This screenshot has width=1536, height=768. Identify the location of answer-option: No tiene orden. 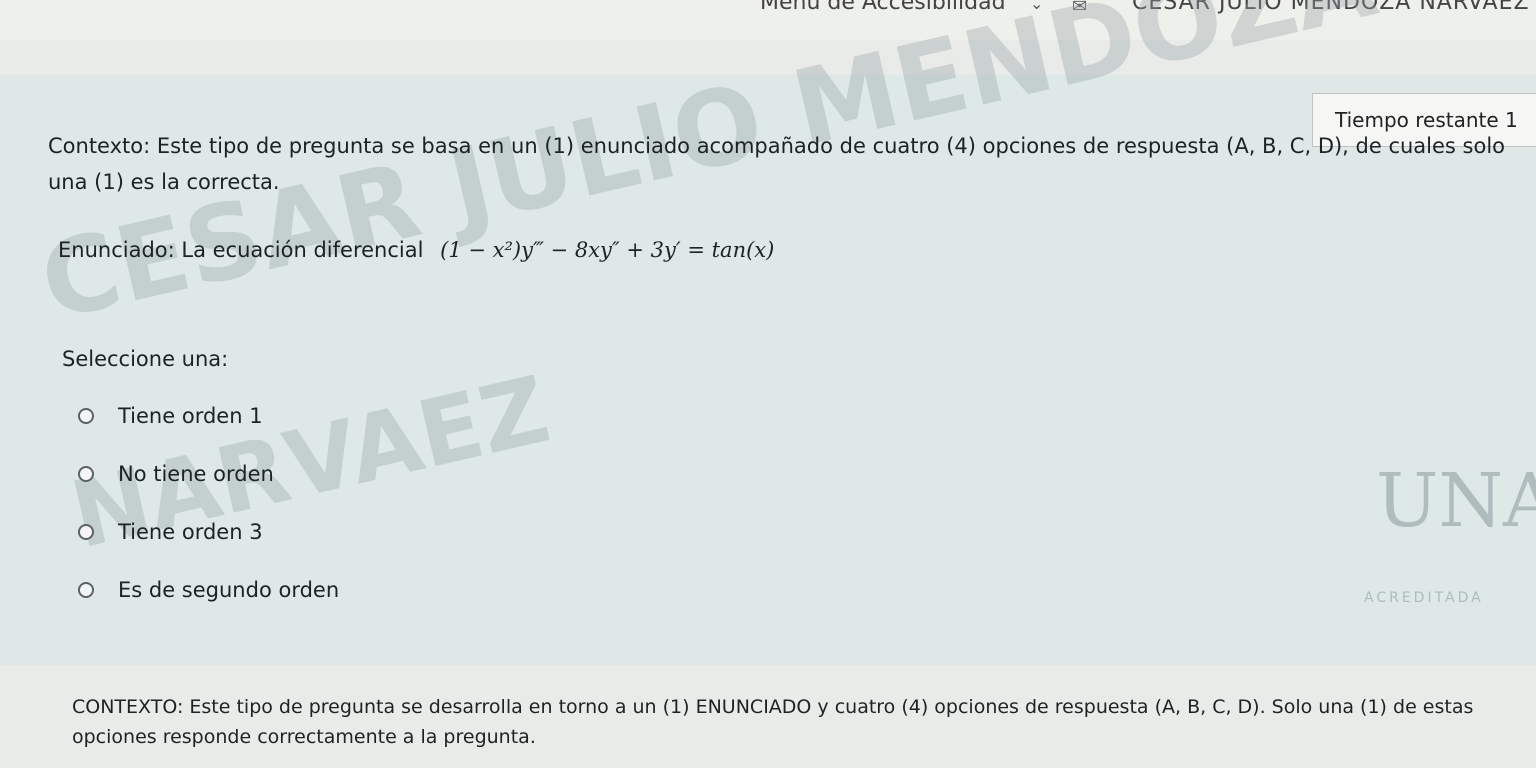
(176, 474).